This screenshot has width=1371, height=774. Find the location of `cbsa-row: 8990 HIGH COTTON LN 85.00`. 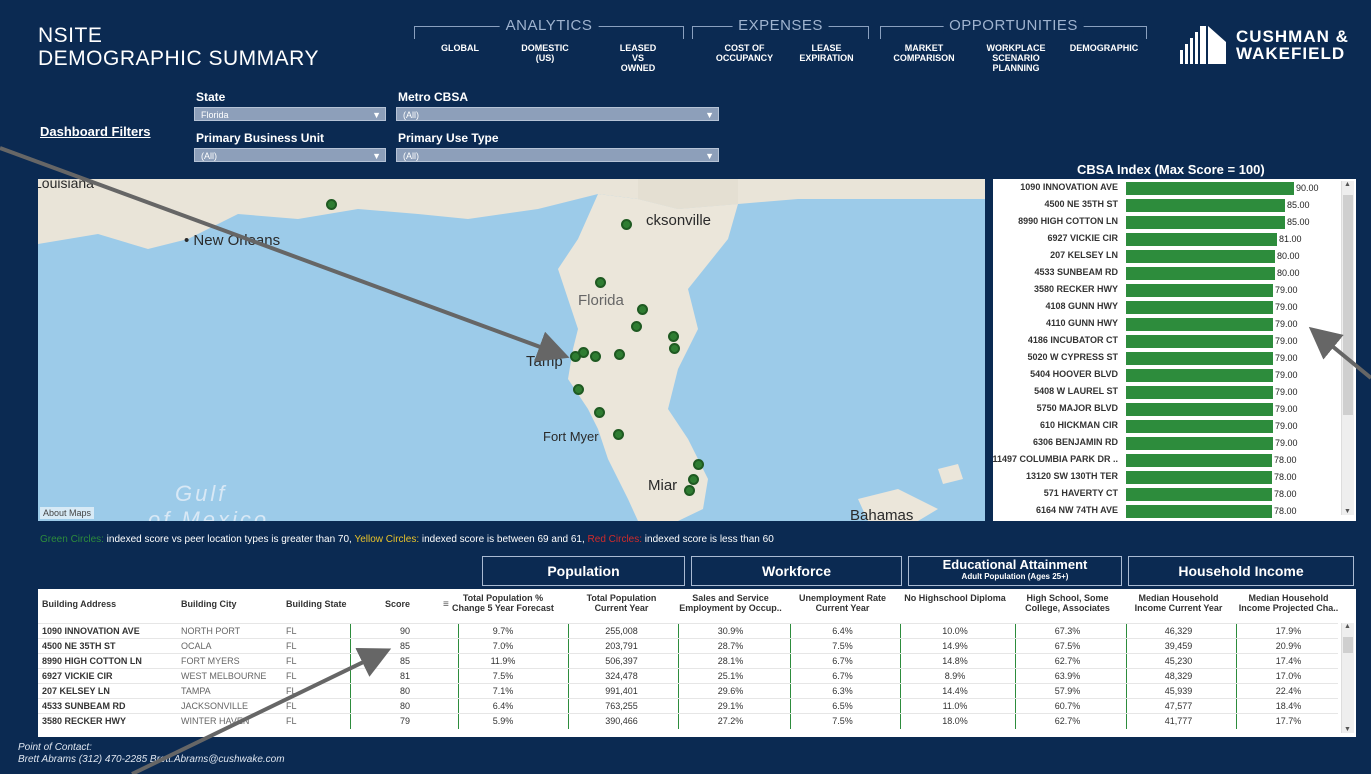

cbsa-row: 8990 HIGH COTTON LN 85.00 is located at coordinates (1166, 222).